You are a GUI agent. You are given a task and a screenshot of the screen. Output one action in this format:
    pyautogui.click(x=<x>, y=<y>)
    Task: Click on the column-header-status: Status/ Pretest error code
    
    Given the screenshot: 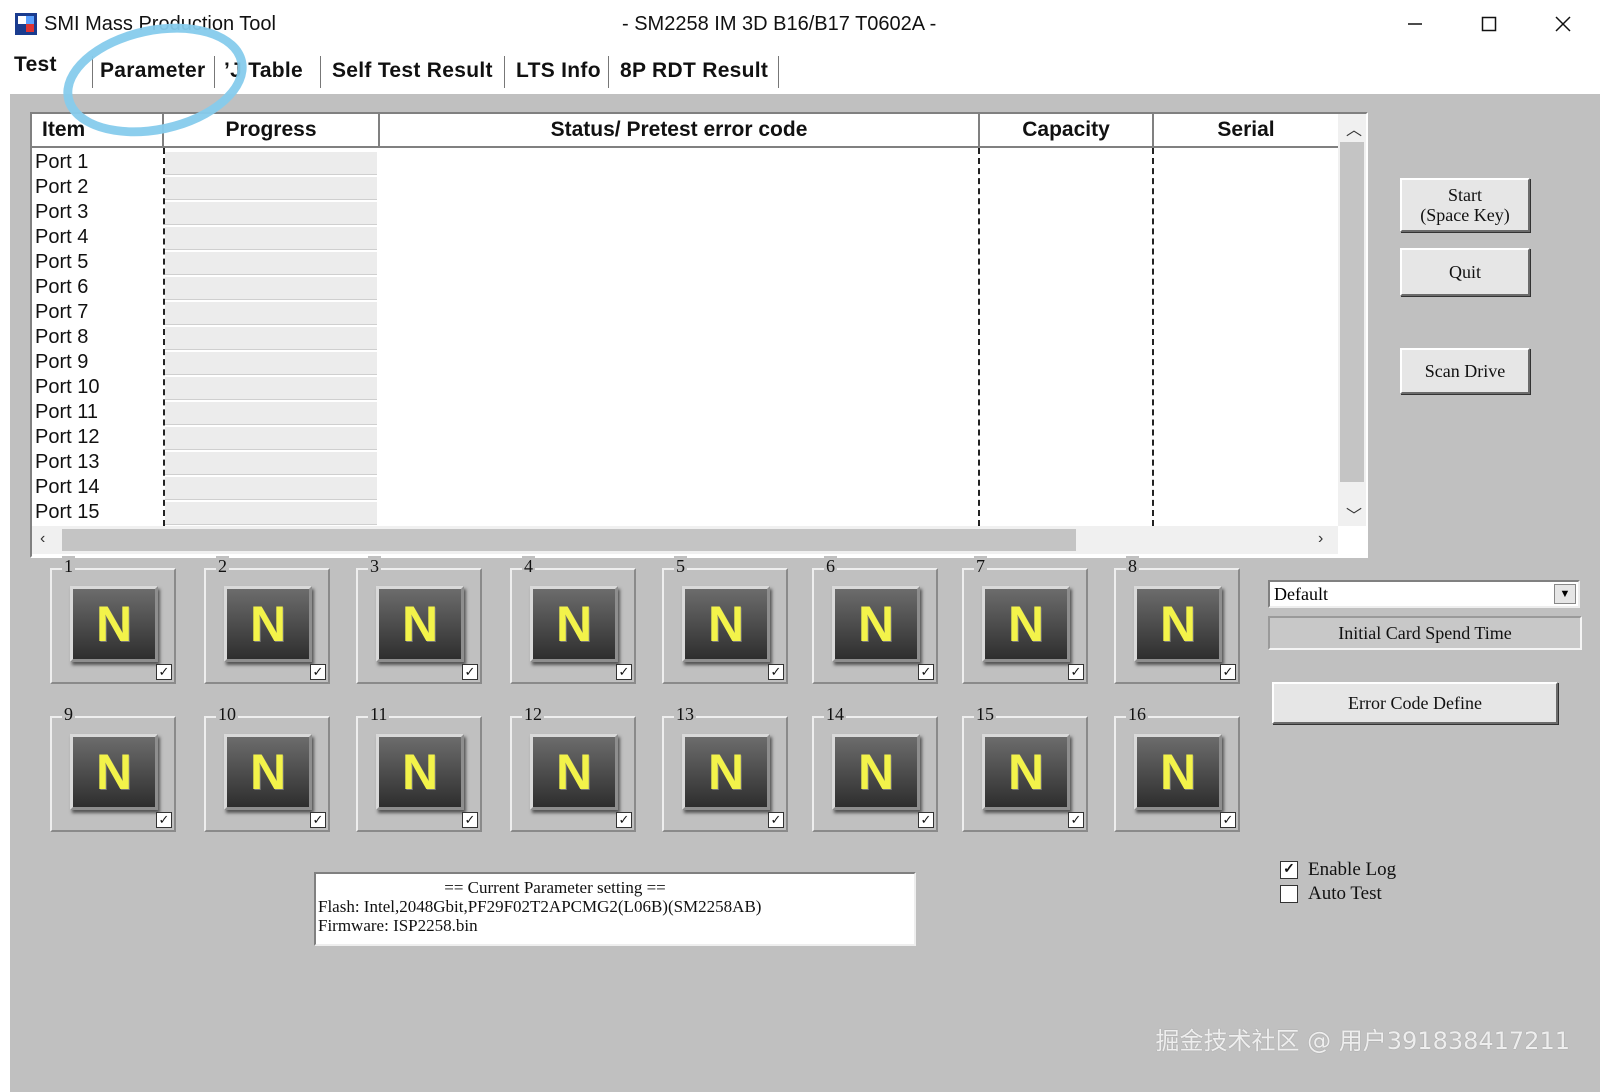 What is the action you would take?
    pyautogui.click(x=680, y=131)
    